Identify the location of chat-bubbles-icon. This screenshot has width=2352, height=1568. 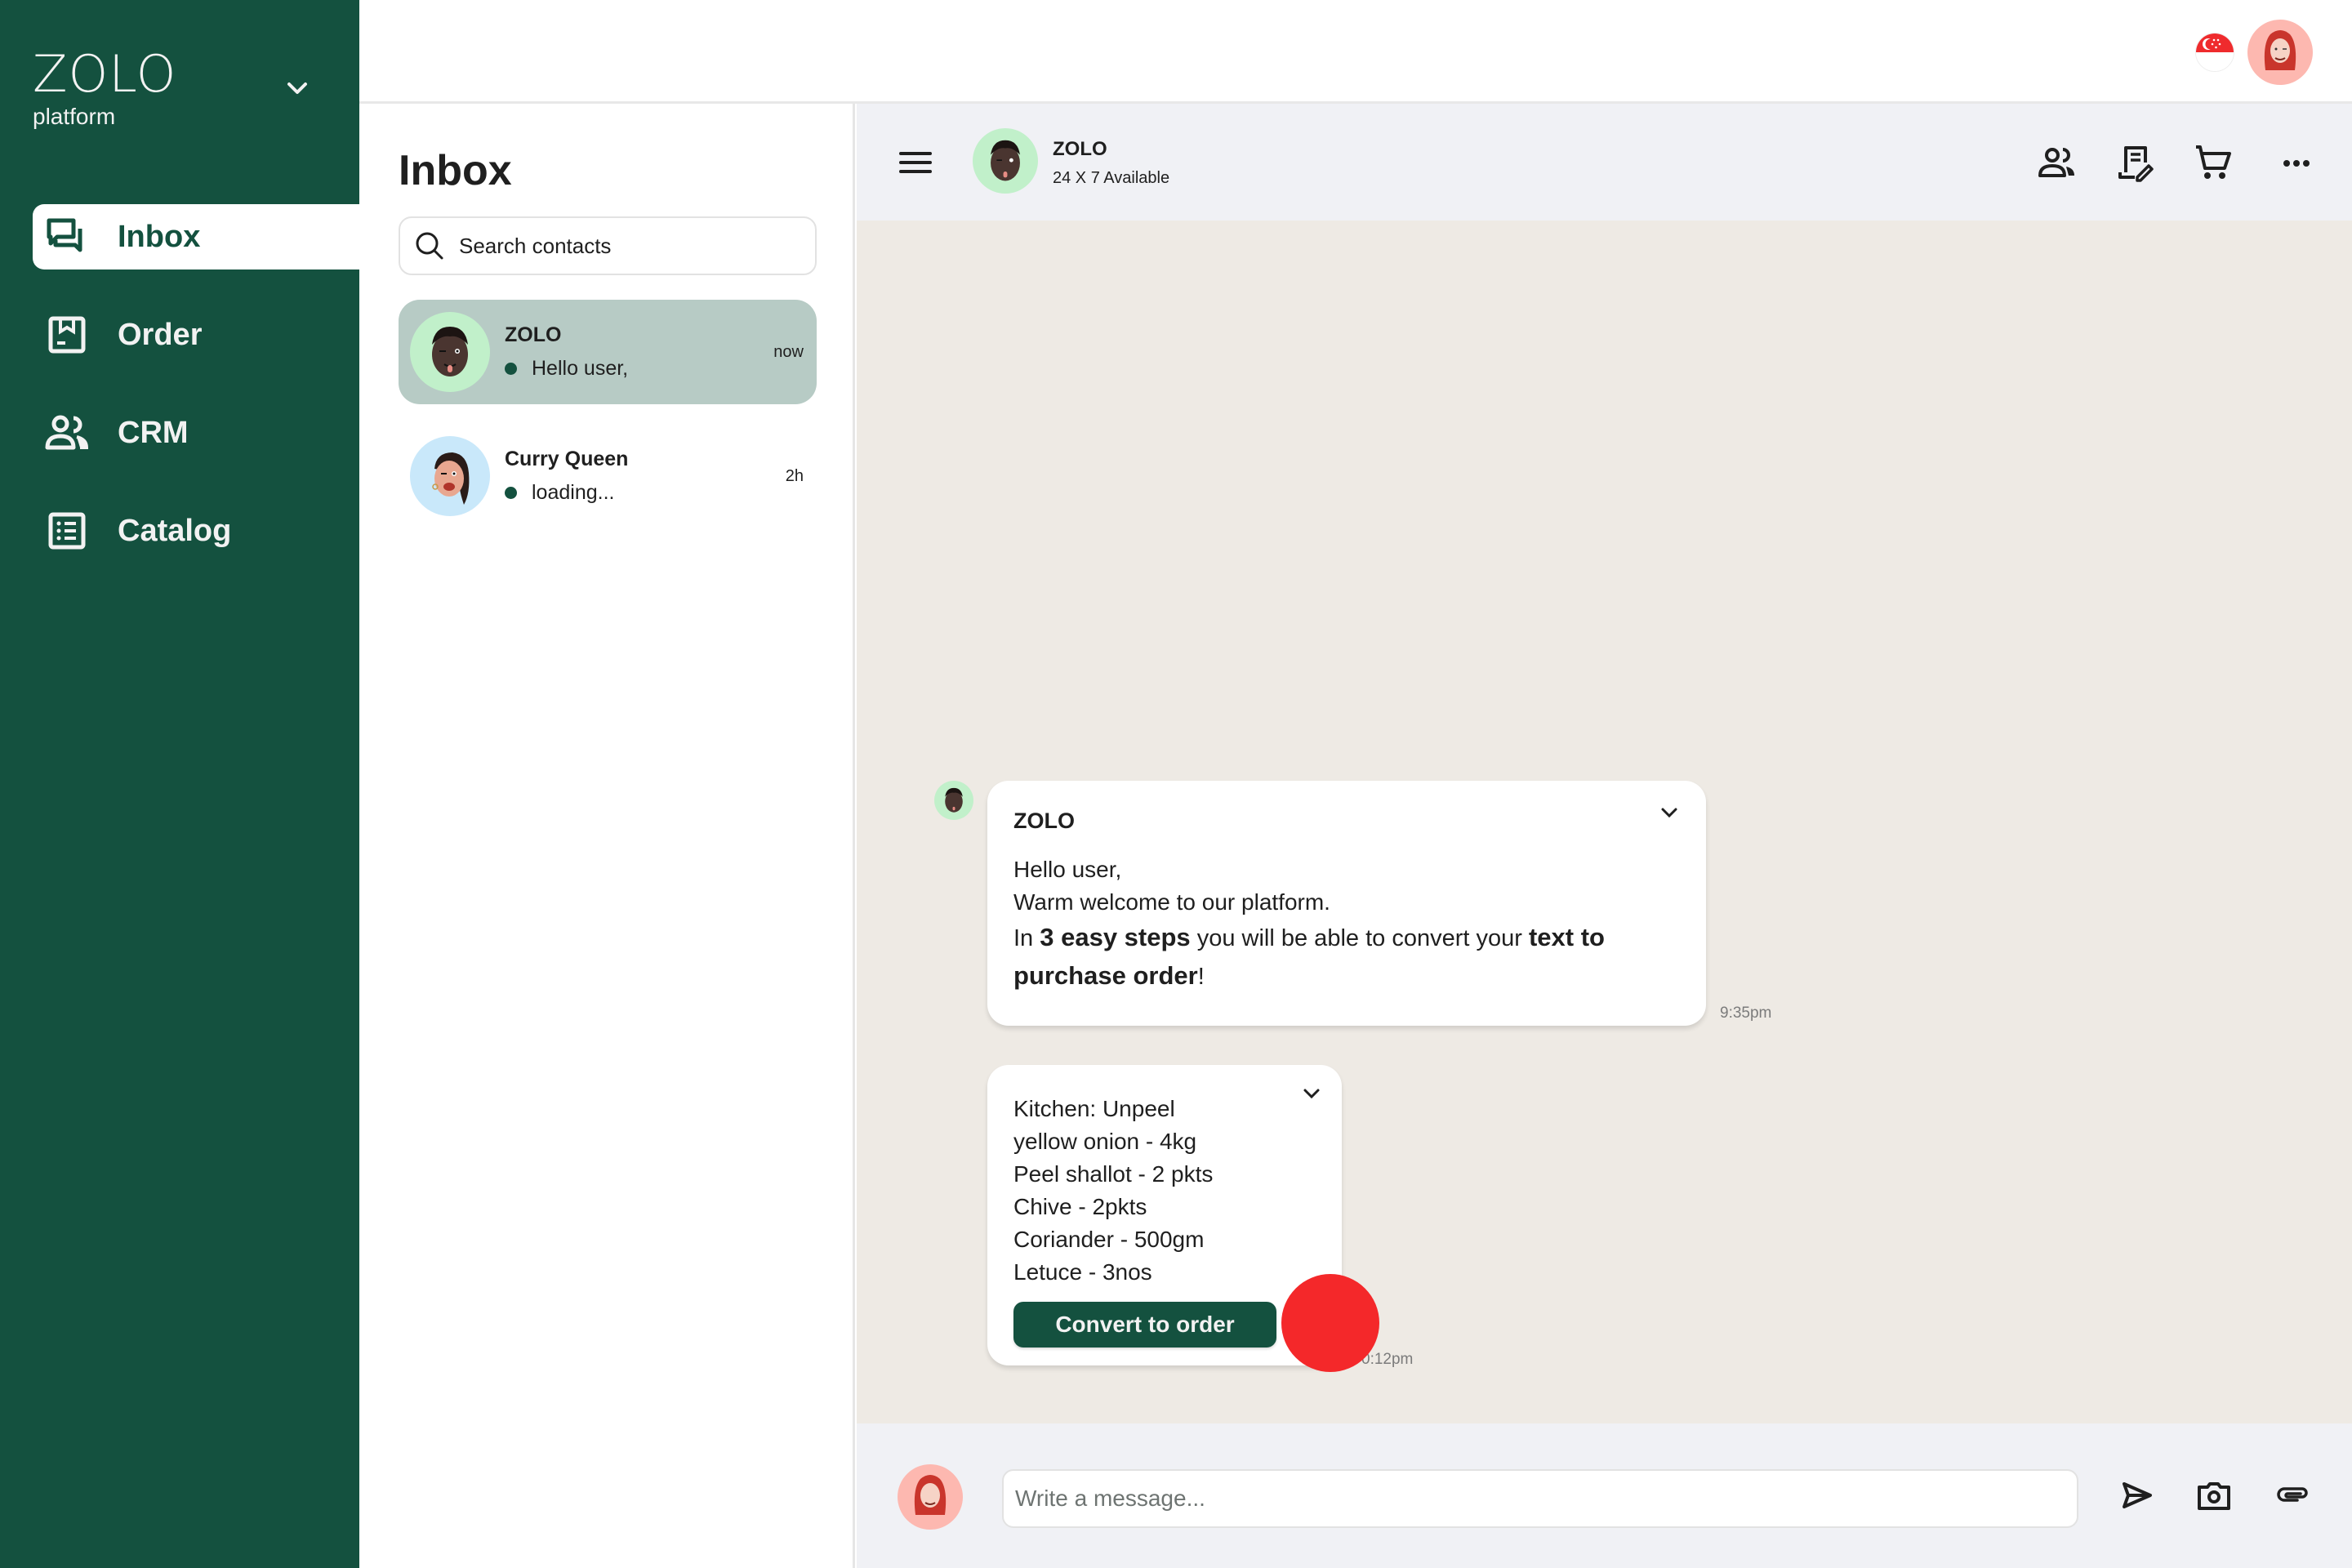
(64, 235).